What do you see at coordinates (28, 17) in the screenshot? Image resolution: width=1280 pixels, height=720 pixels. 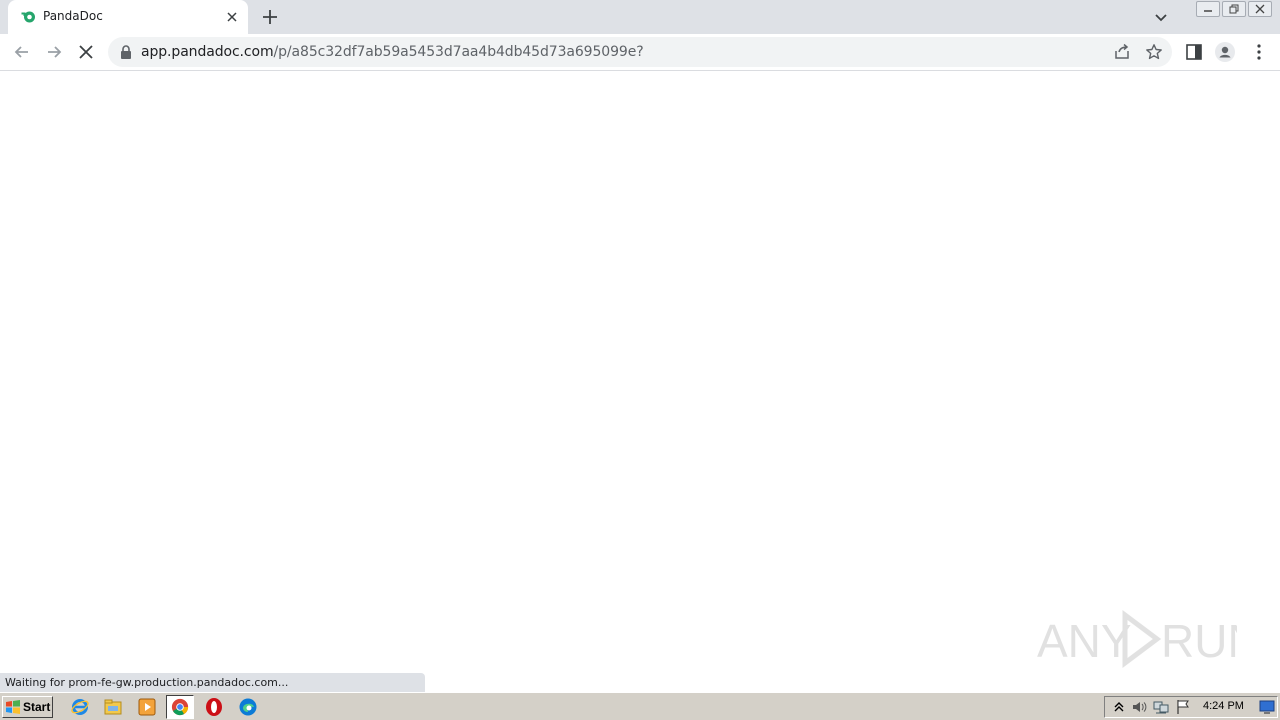 I see `pandadoc-logo-icon` at bounding box center [28, 17].